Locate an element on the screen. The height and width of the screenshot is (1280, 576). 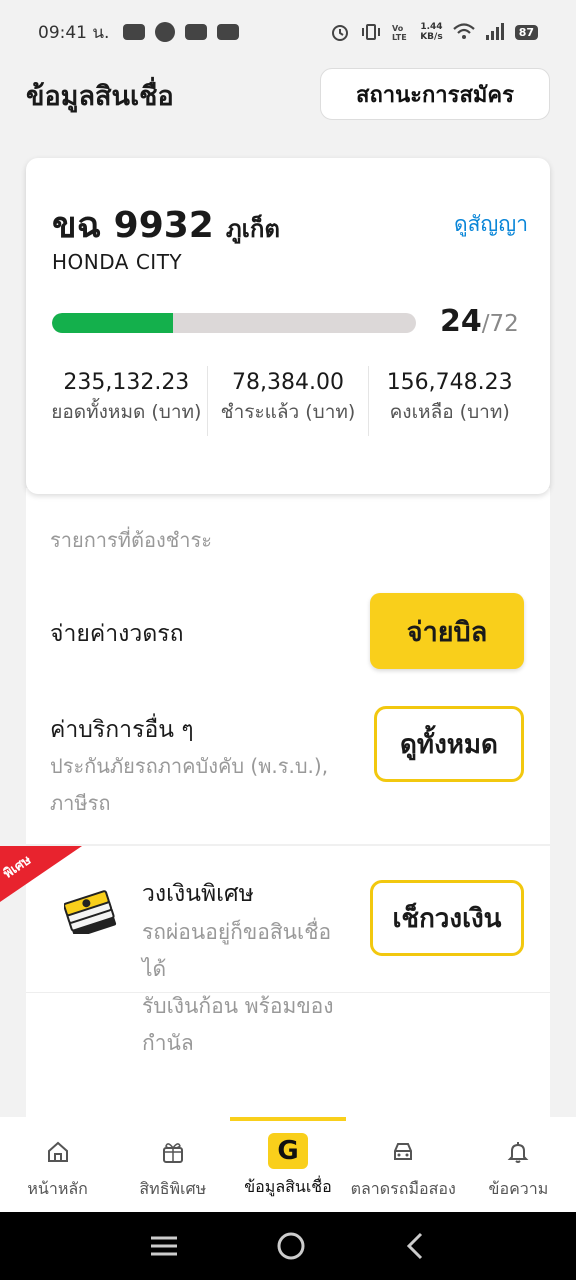
view-all-button: ดูทั้งหมด is located at coordinates (449, 744).